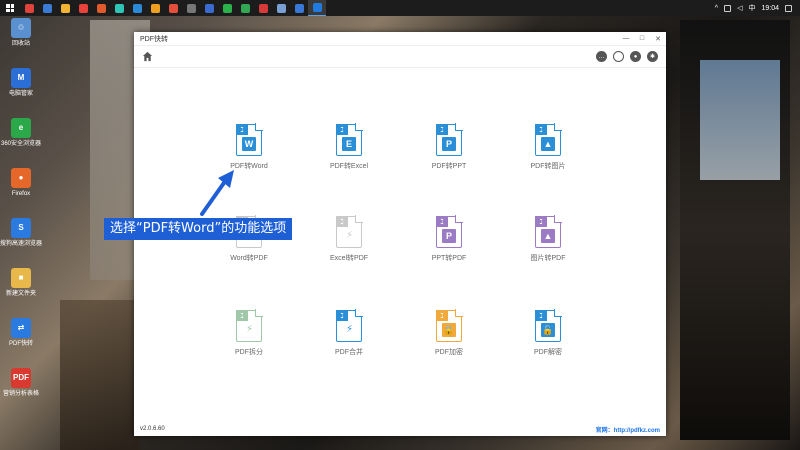 Image resolution: width=800 pixels, height=450 pixels. What do you see at coordinates (349, 139) in the screenshot?
I see `pdf-to-excel-icon: ℷE` at bounding box center [349, 139].